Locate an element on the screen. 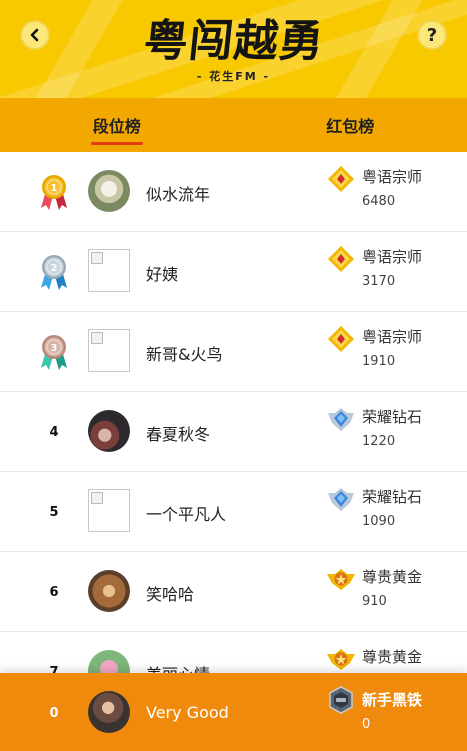 The width and height of the screenshot is (467, 751). active-tab-indicator is located at coordinates (116, 143).